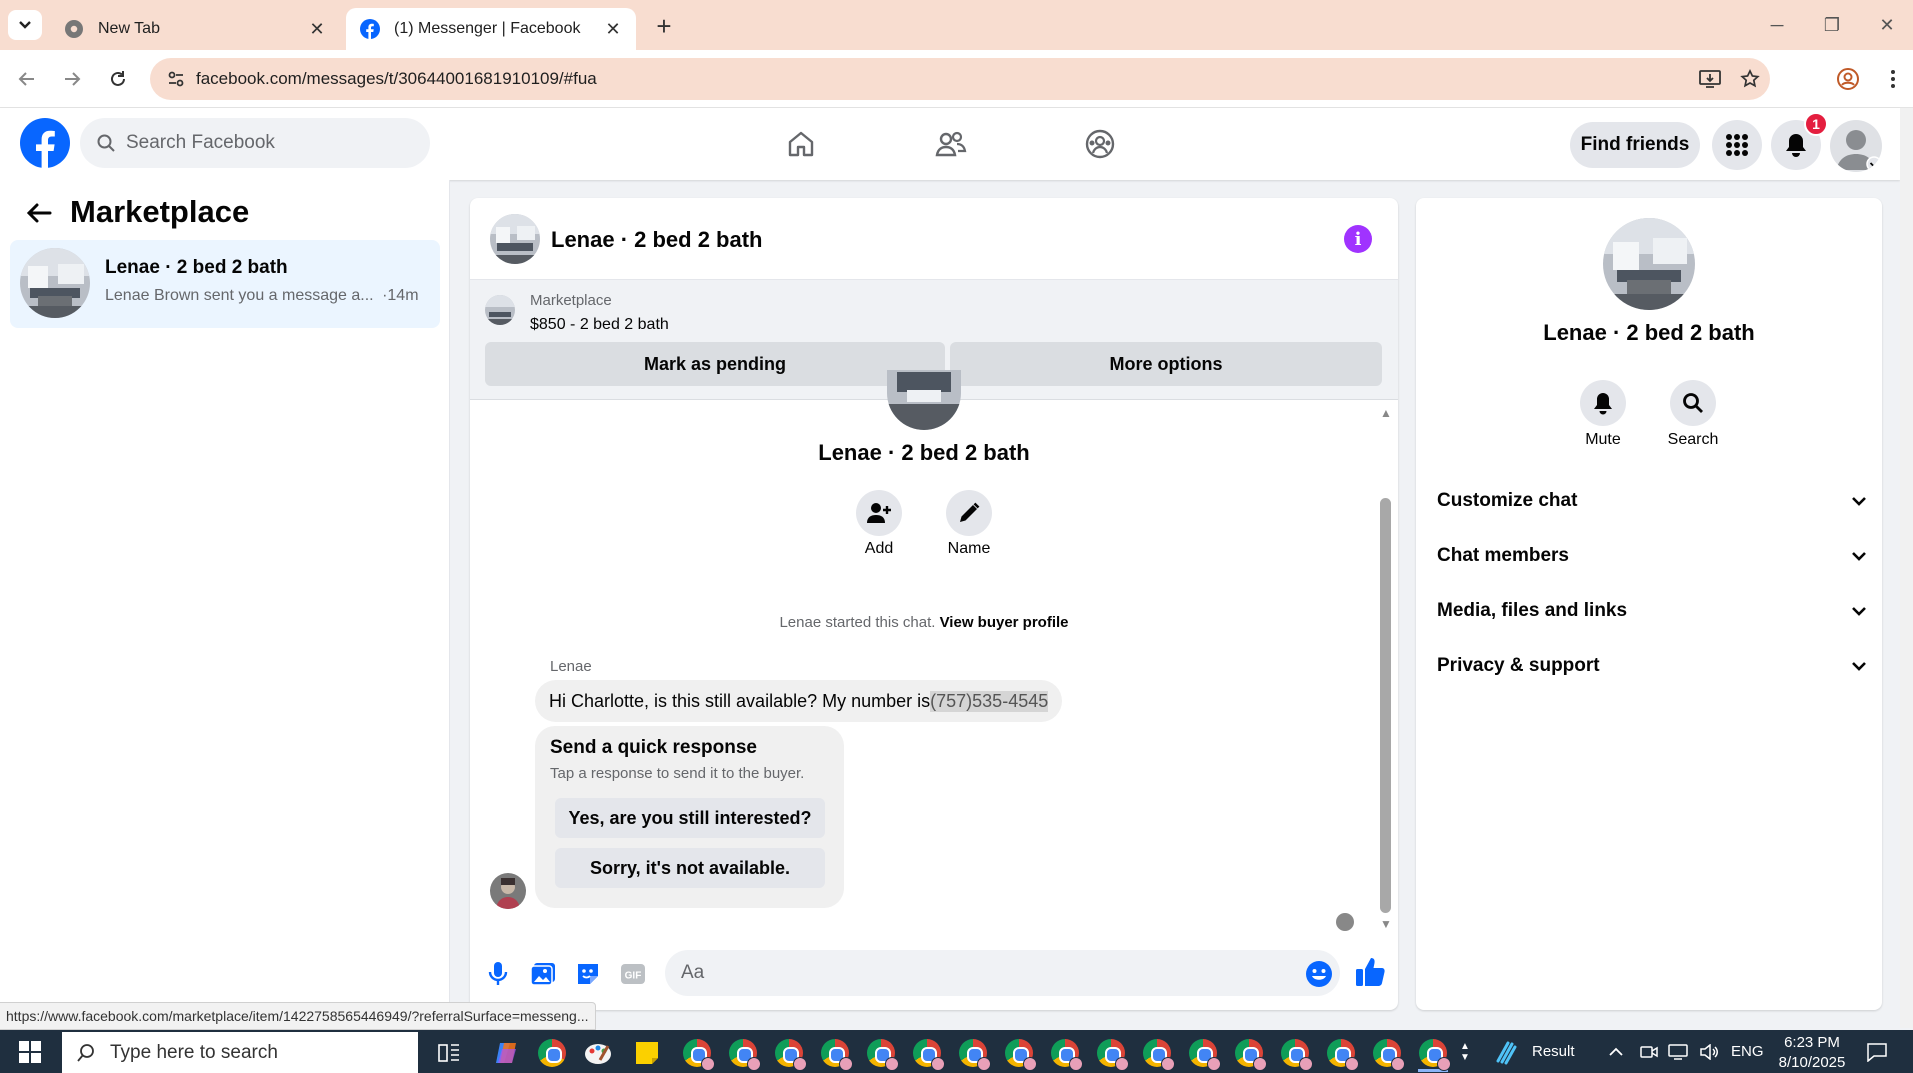 This screenshot has width=1913, height=1073. Describe the element at coordinates (1002, 973) in the screenshot. I see `message-input: Aa` at that location.